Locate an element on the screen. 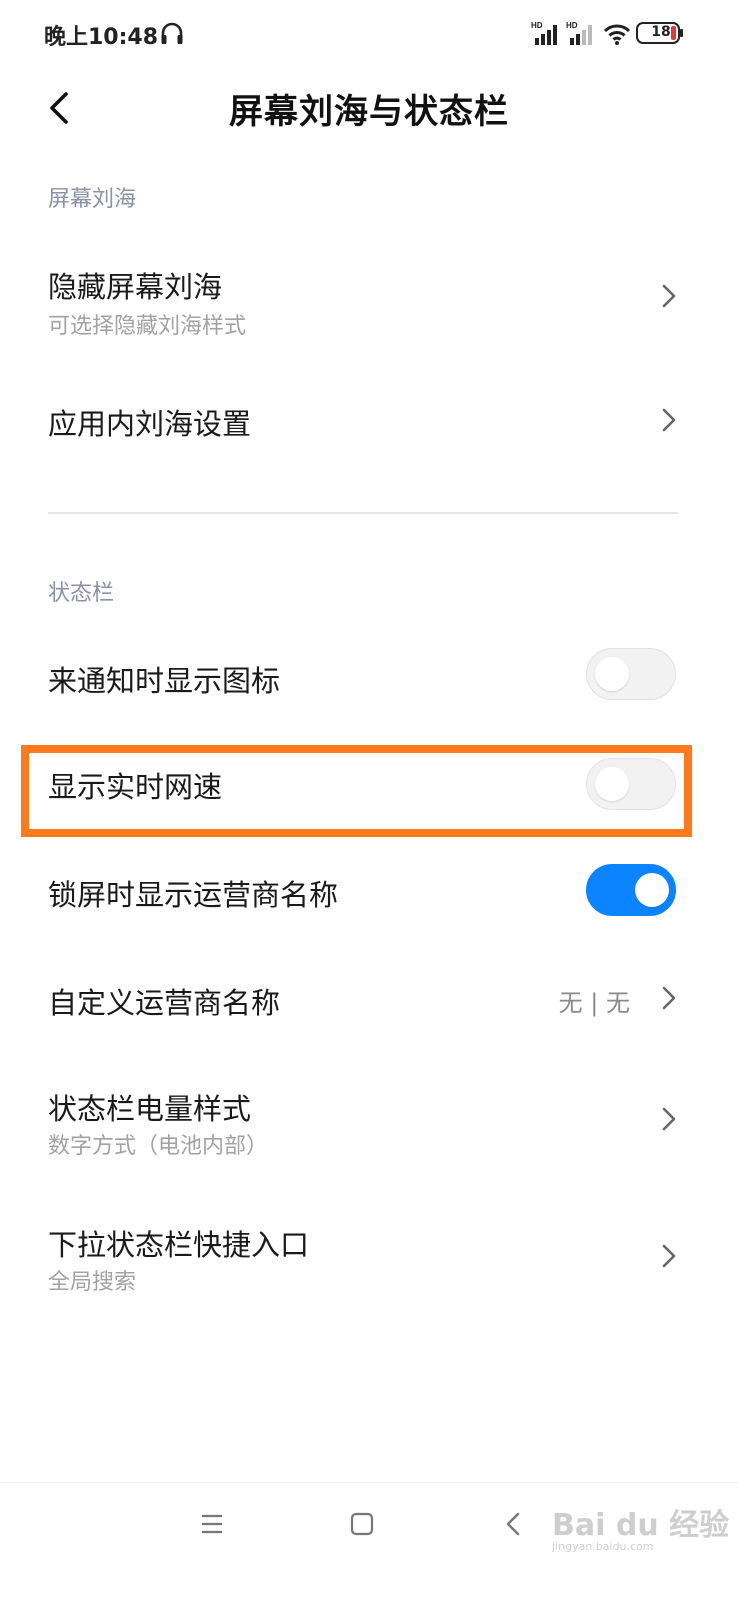  nav-divider is located at coordinates (369, 1482).